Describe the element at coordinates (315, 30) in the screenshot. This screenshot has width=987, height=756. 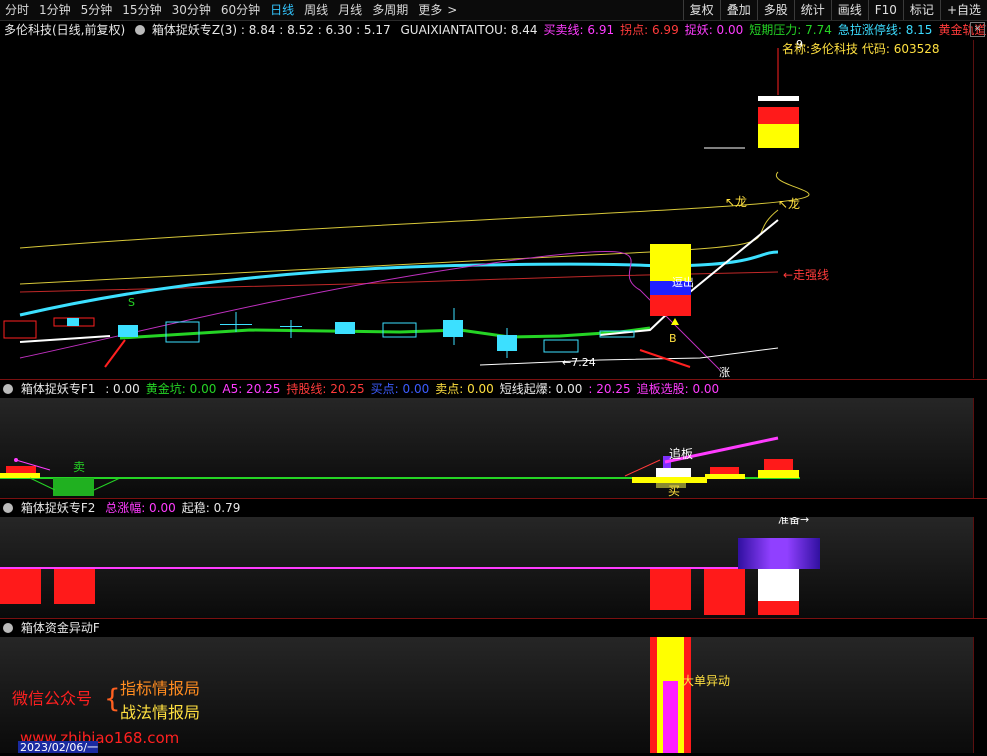
I see `indicator-params: : 8.84 : 8.52 : 6.30 : 5.17` at that location.